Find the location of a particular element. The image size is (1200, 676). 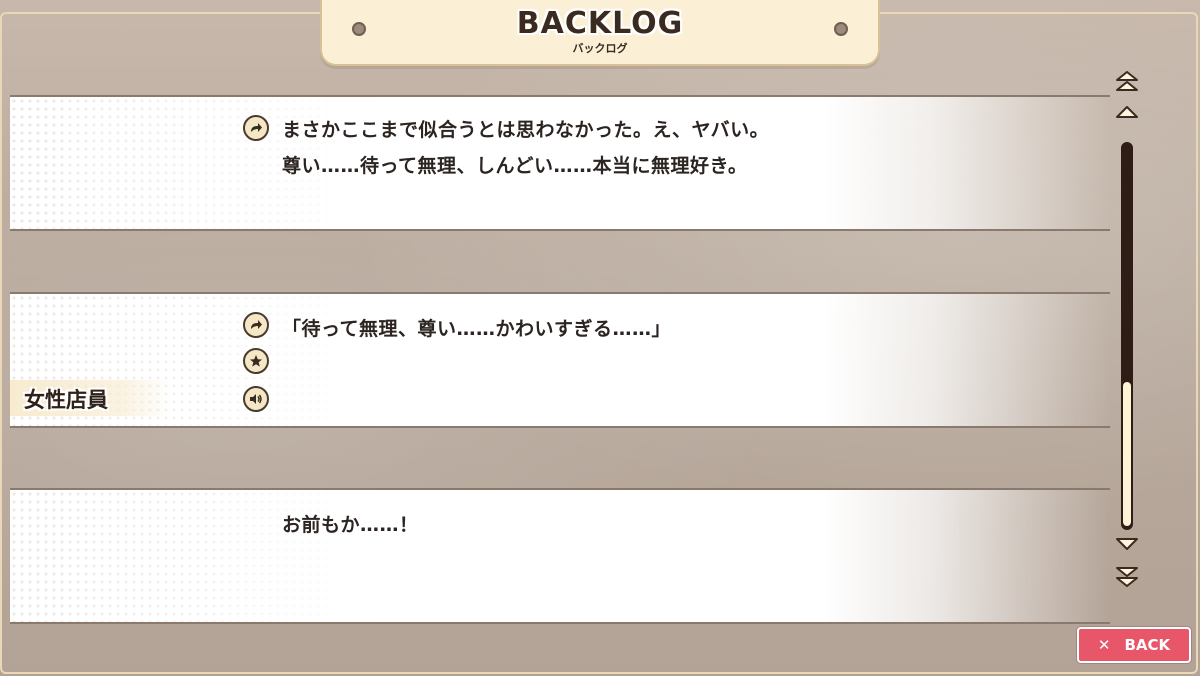

chevron-up-icon is located at coordinates (1127, 114).